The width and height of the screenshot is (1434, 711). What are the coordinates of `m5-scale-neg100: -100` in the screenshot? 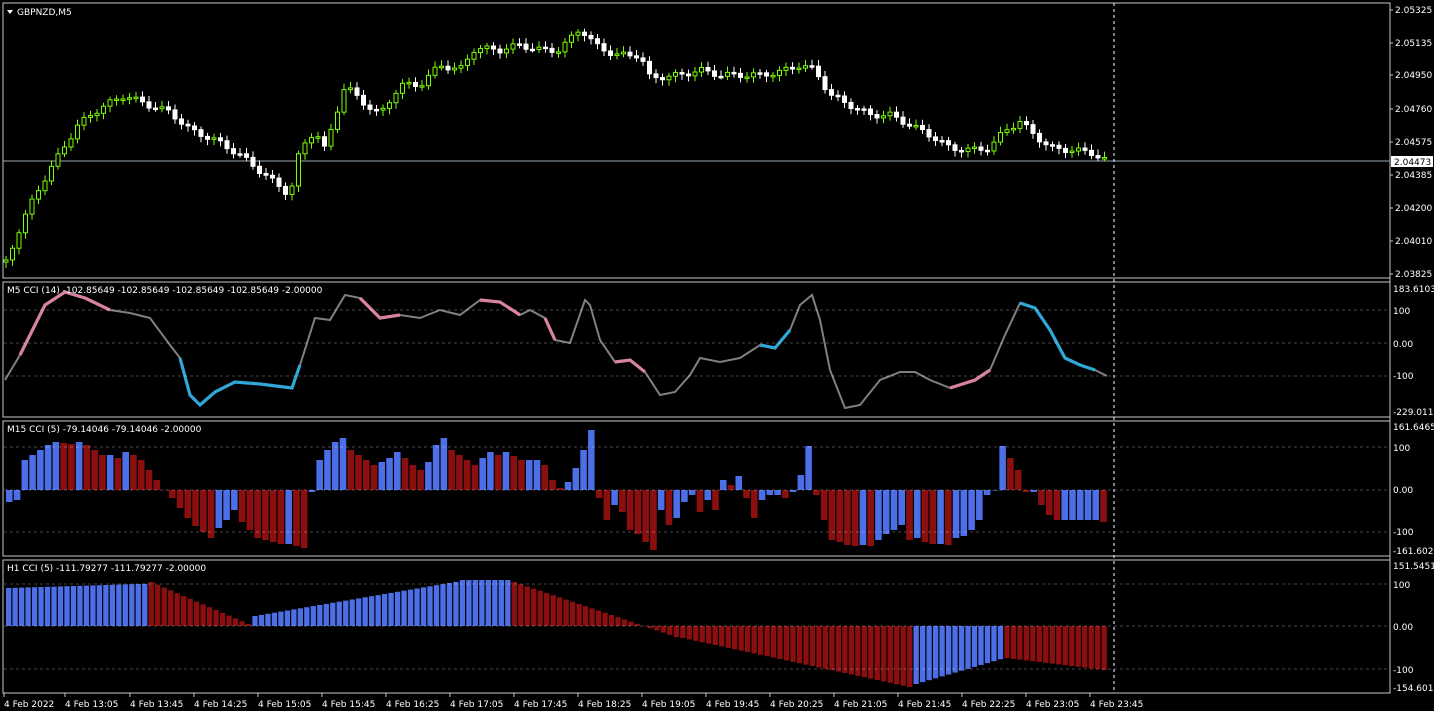 It's located at (1403, 377).